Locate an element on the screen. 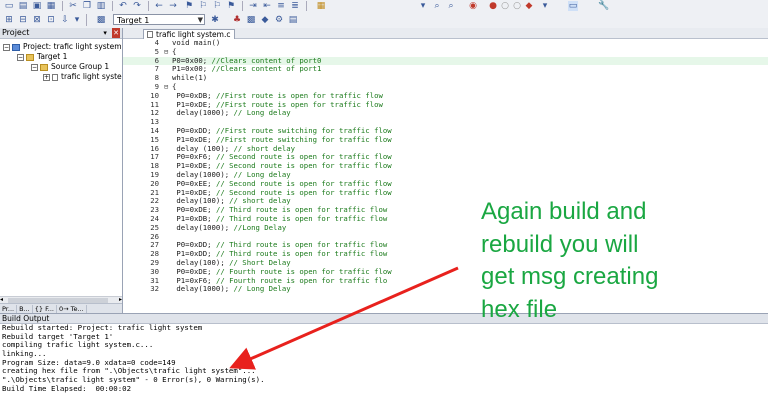  clear-breakpoints-icon: ○ is located at coordinates (517, 6).